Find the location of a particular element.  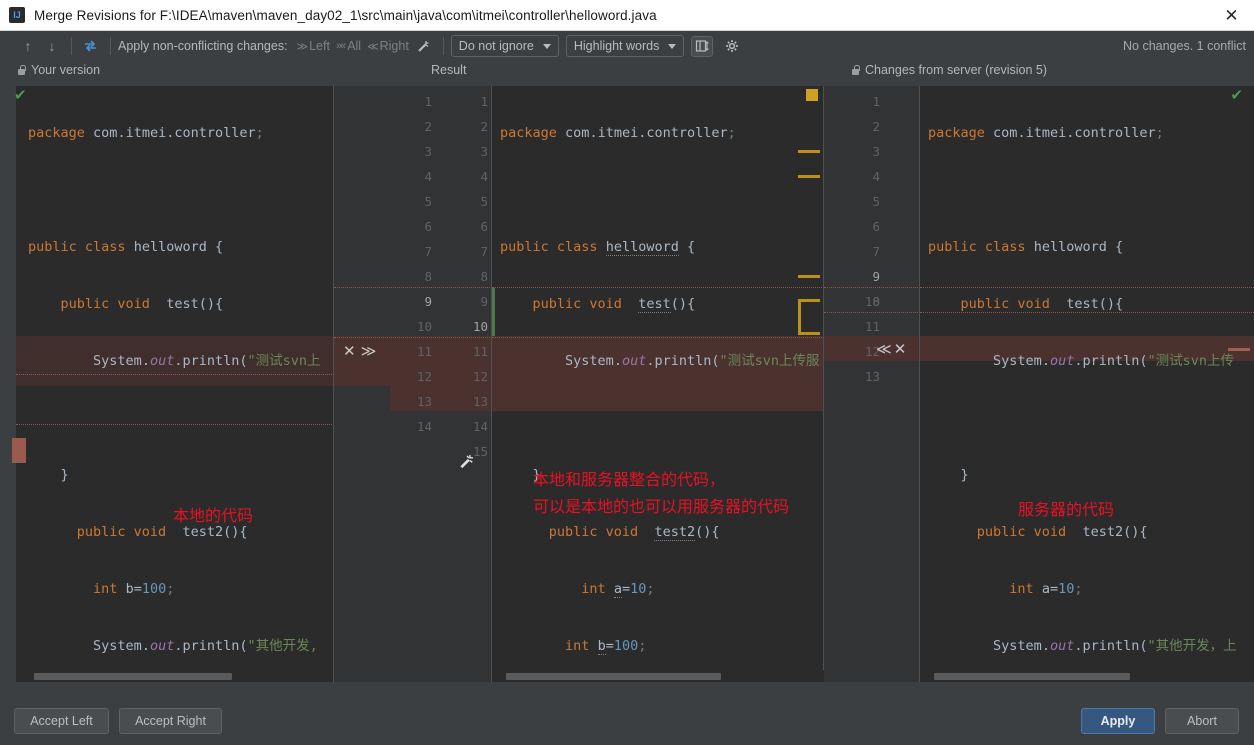

line-number: 2 is located at coordinates (428, 126).